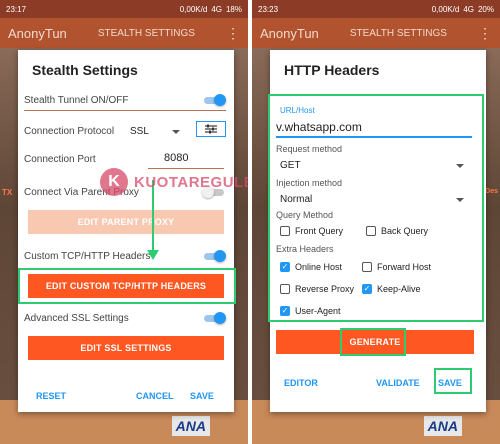  What do you see at coordinates (214, 256) in the screenshot?
I see `custom-headers-toggle` at bounding box center [214, 256].